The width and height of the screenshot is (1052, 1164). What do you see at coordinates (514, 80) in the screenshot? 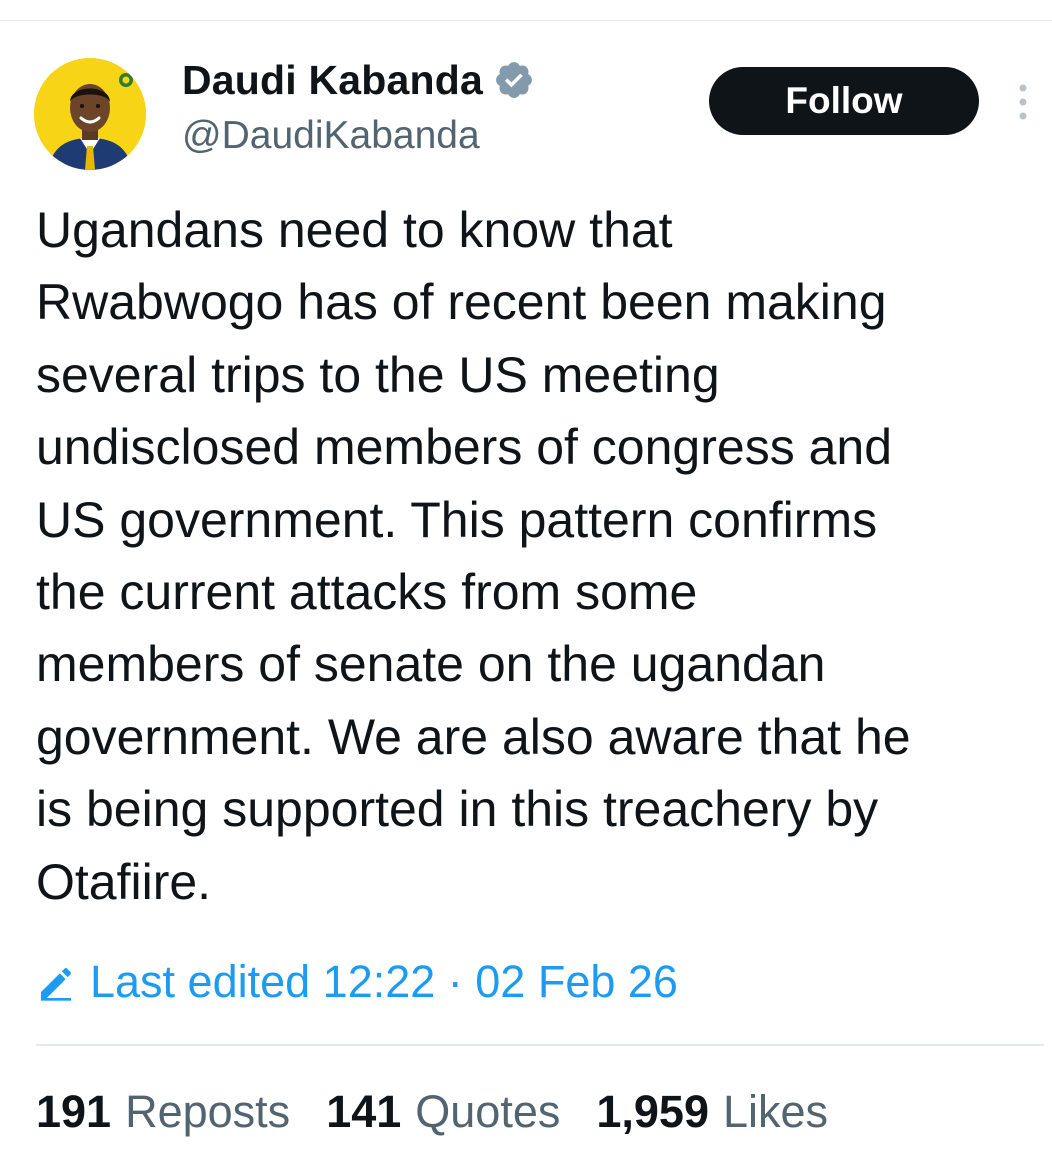
I see `verified-badge-icon` at bounding box center [514, 80].